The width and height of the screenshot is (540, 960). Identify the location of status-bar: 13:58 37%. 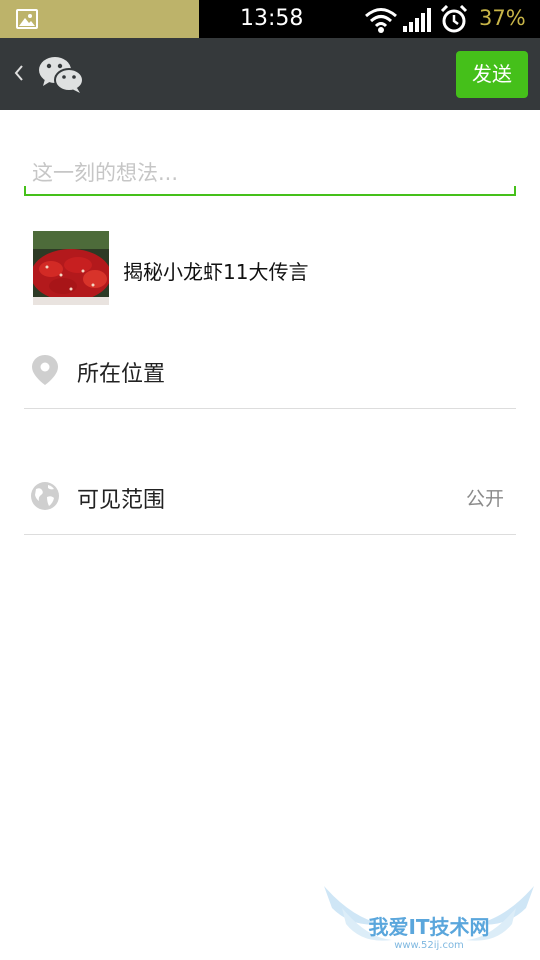
(270, 19).